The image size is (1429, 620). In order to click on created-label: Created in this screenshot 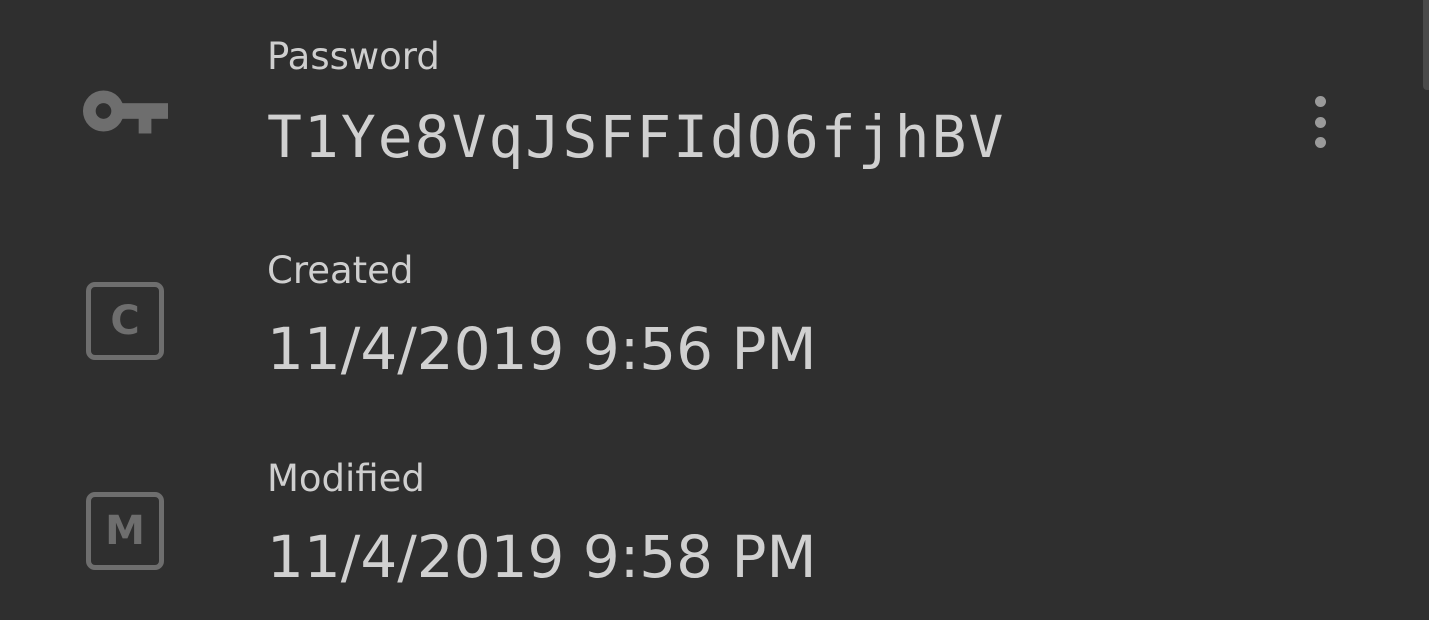, I will do `click(340, 270)`.